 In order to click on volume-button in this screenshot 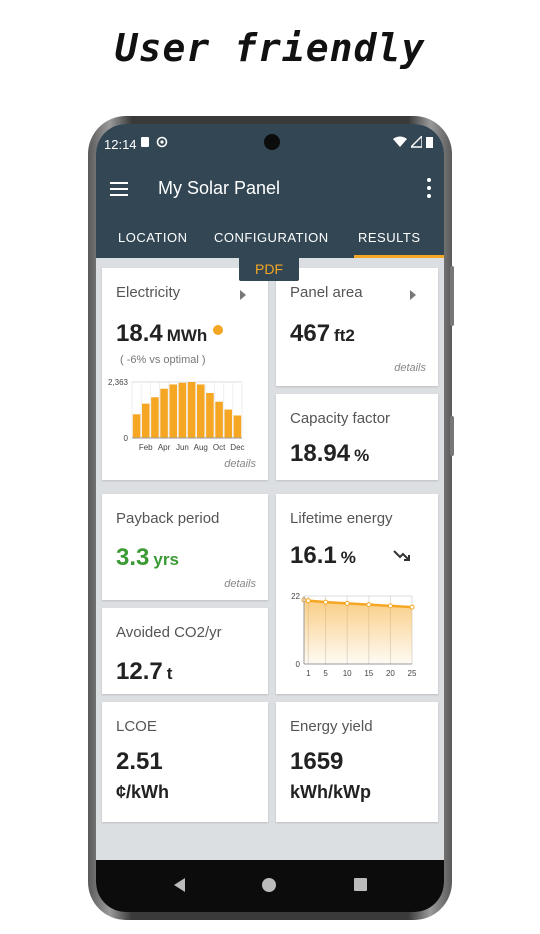, I will do `click(452, 296)`.